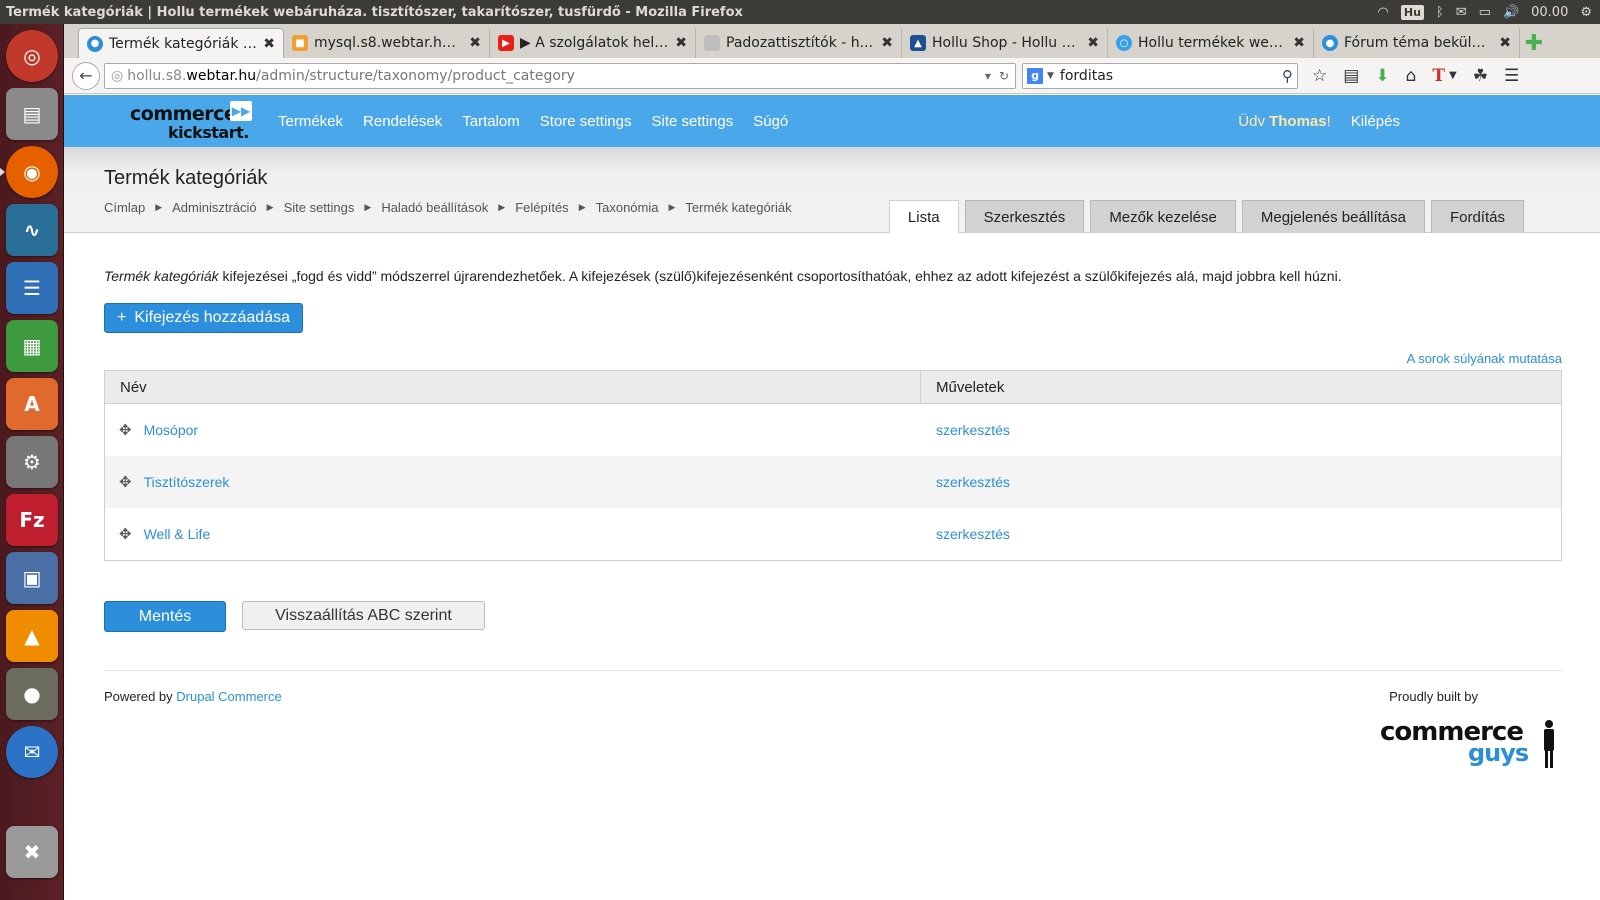 This screenshot has height=900, width=1600. Describe the element at coordinates (627, 207) in the screenshot. I see `breadcrumb-item: Taxonómia` at that location.